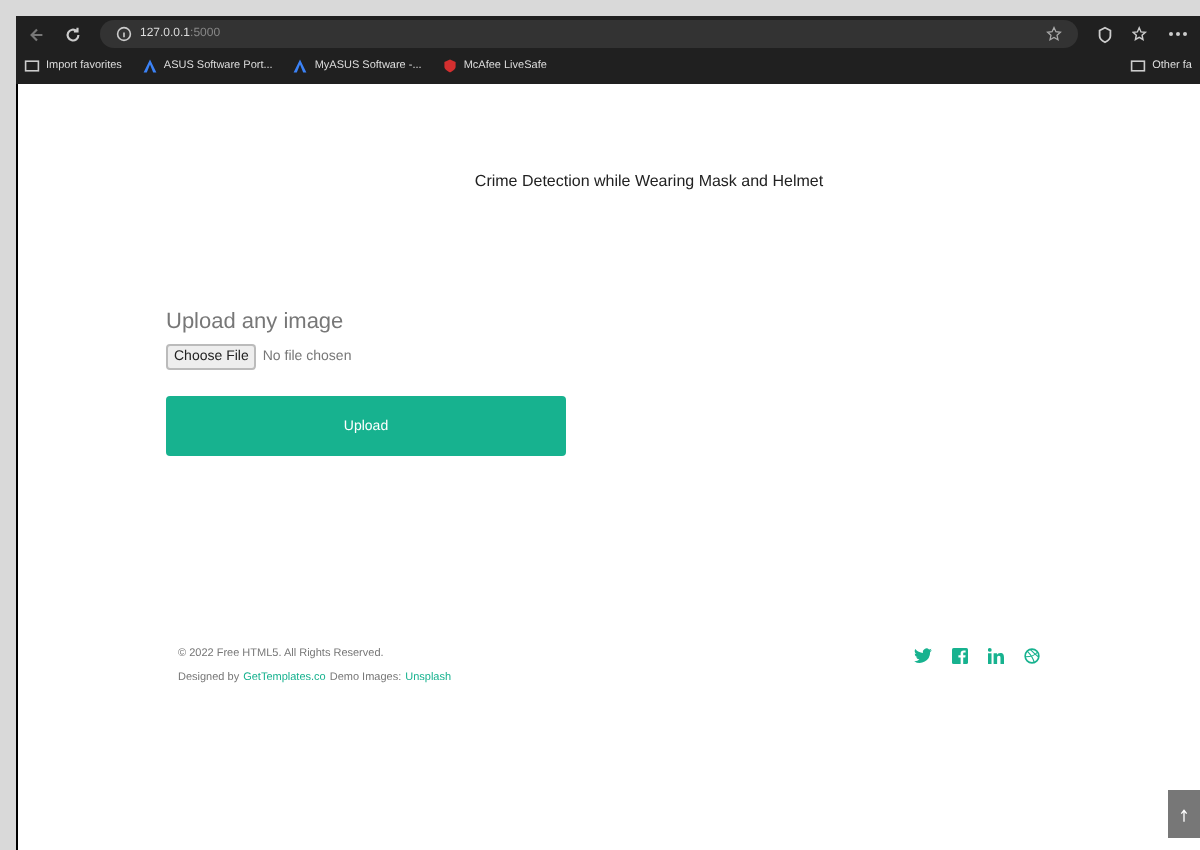 This screenshot has height=850, width=1200. What do you see at coordinates (1054, 34) in the screenshot?
I see `star-icon` at bounding box center [1054, 34].